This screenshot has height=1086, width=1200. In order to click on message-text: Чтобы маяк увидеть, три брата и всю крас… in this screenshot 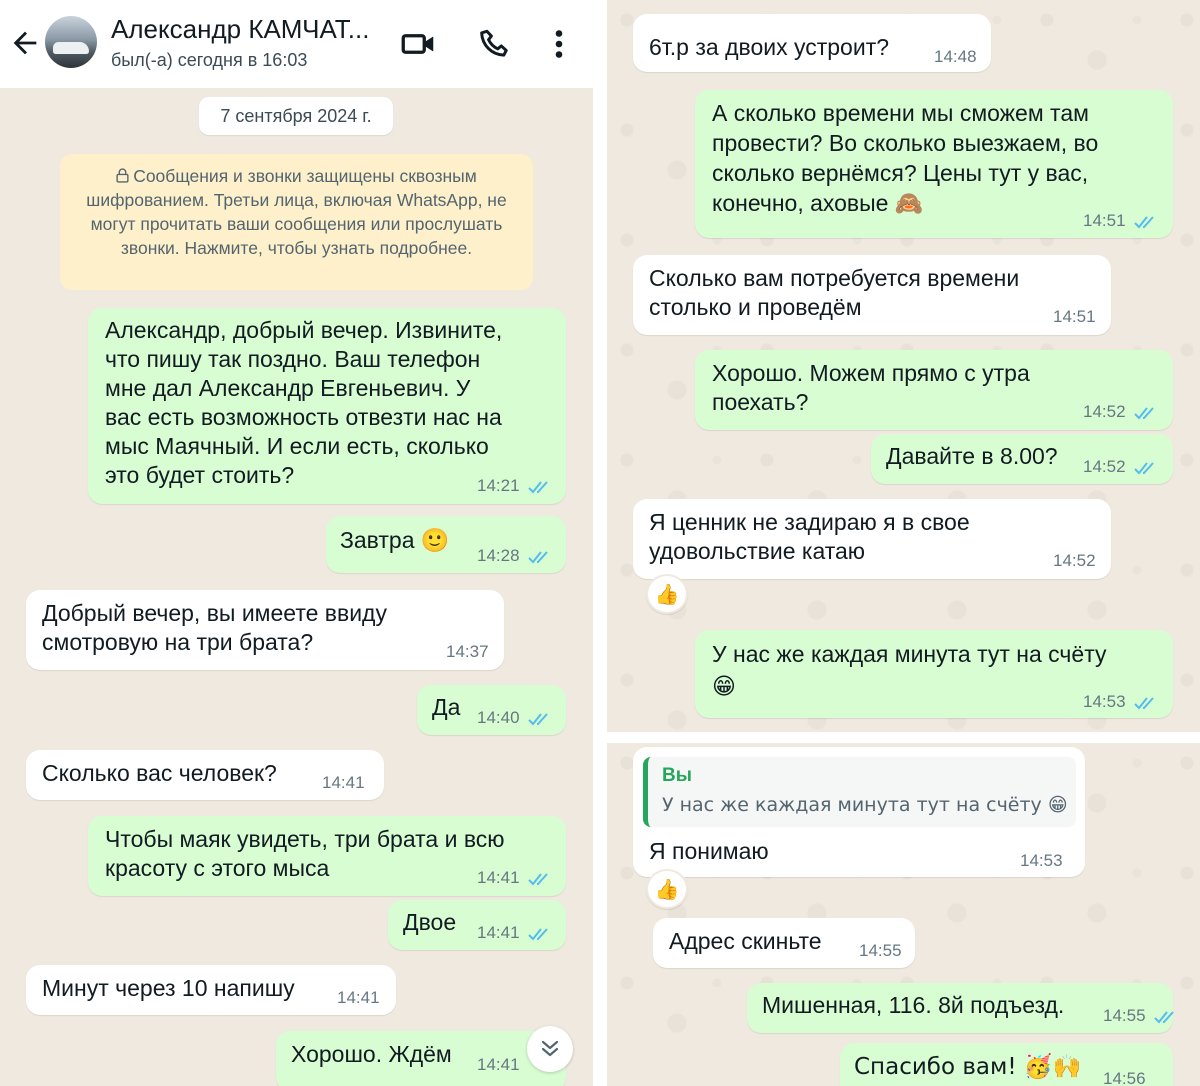, I will do `click(305, 853)`.